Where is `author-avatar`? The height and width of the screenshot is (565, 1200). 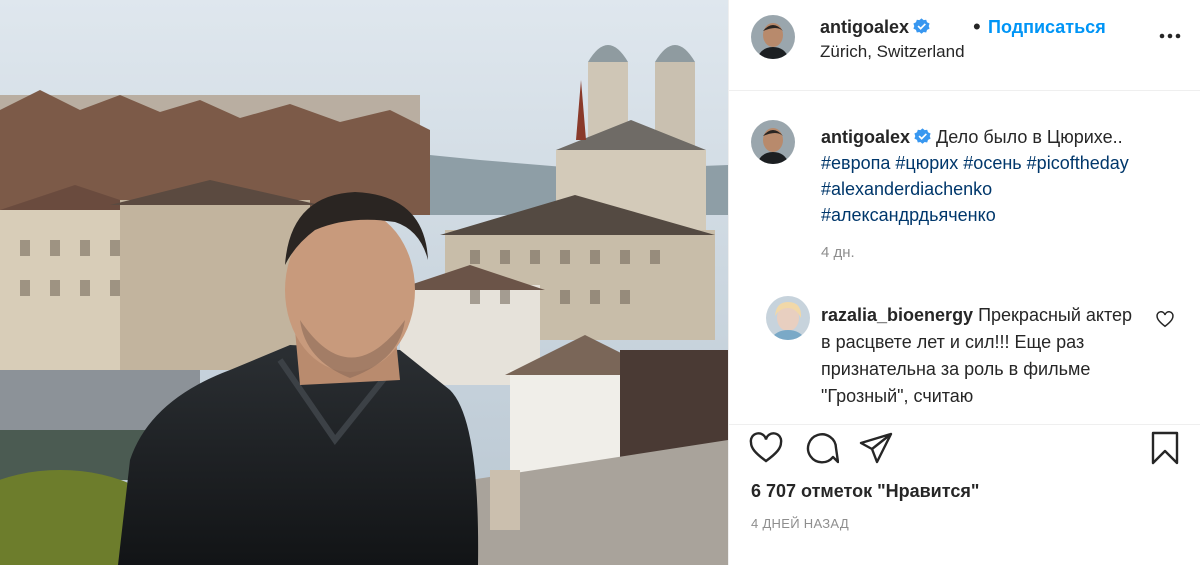 author-avatar is located at coordinates (773, 37).